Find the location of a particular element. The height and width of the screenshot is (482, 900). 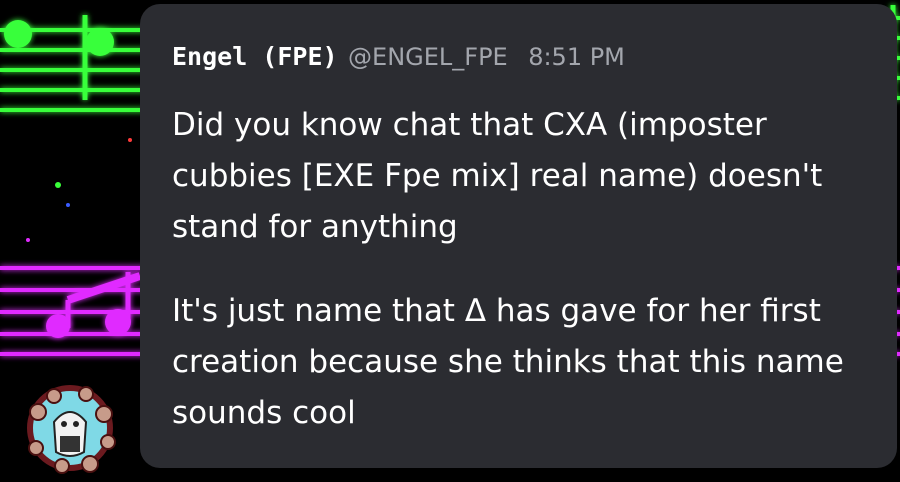

author-handle: @ENGEL_FPE is located at coordinates (428, 57).